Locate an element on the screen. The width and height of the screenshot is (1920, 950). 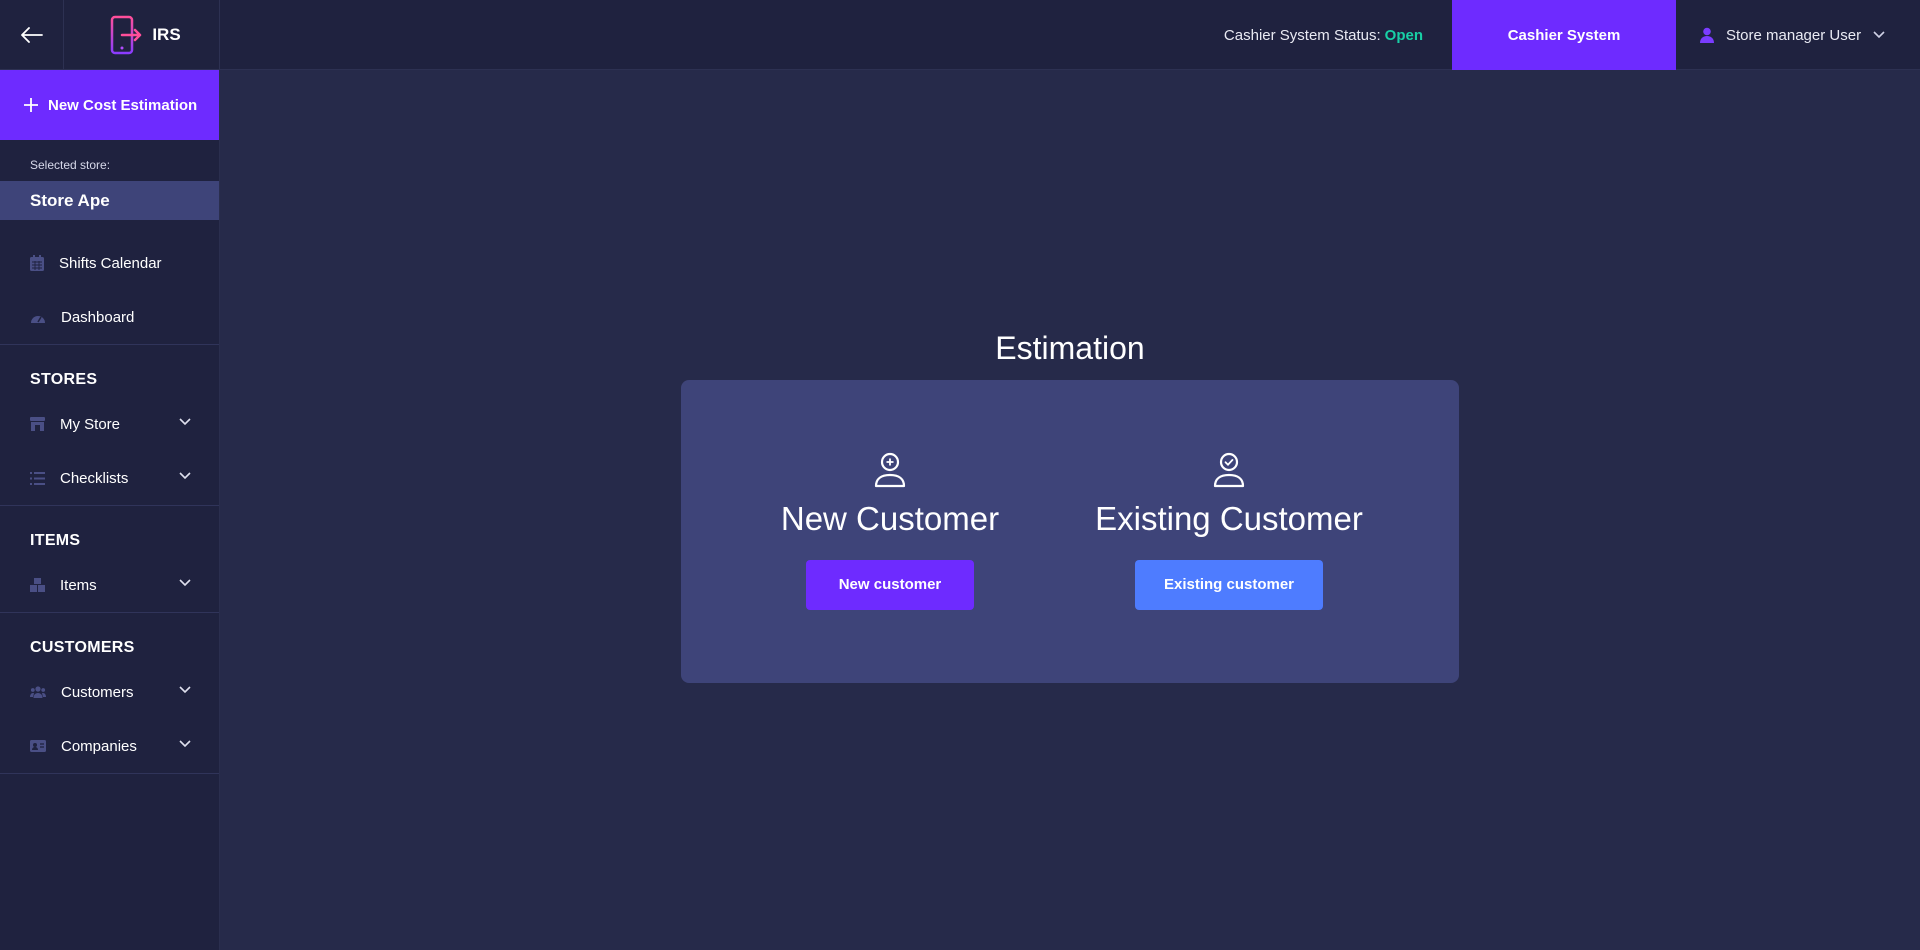
back-button is located at coordinates (32, 35).